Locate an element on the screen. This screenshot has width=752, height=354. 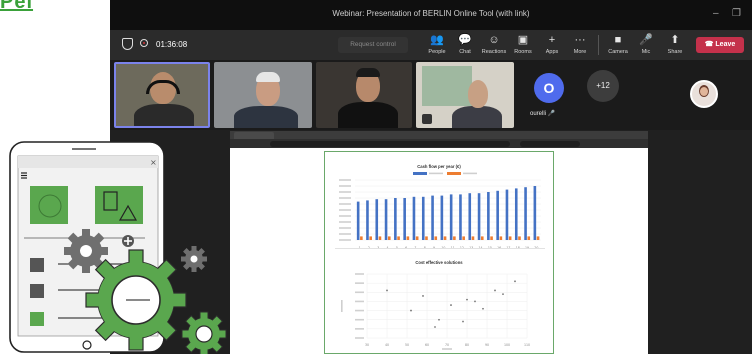
x-tick-label: 110 is located at coordinates (527, 345).